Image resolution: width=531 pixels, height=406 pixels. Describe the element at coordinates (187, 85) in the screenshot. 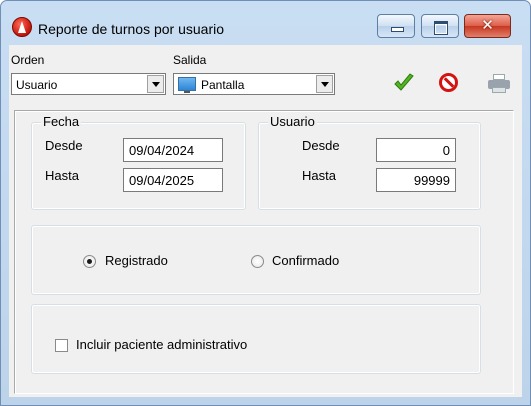

I see `monitor-icon` at that location.